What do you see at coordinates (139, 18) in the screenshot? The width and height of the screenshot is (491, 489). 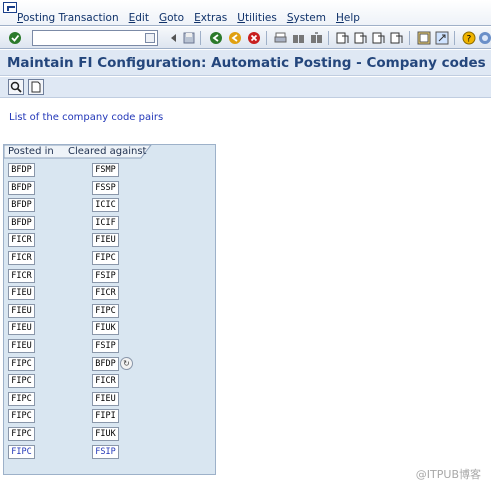 I see `menu-edit: Edit` at bounding box center [139, 18].